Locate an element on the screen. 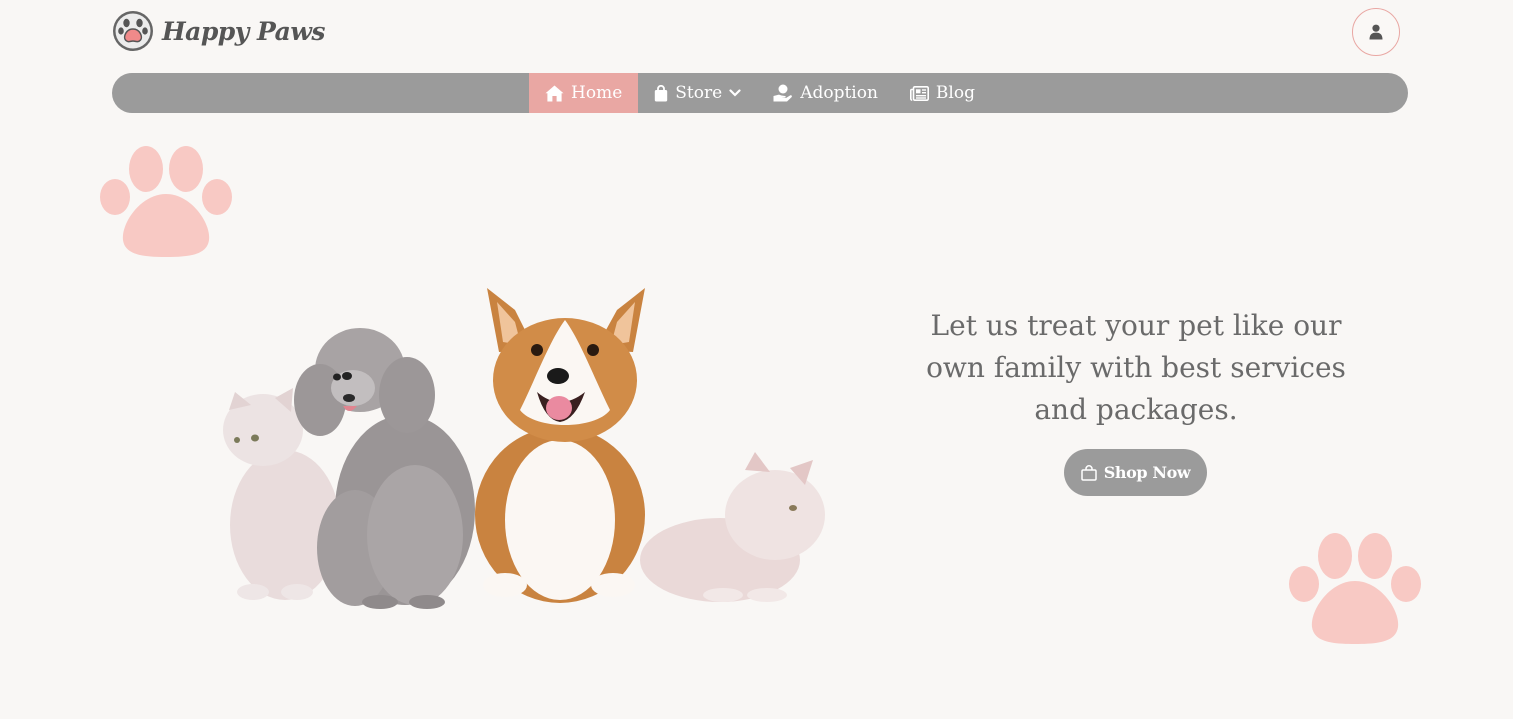 The image size is (1513, 719). main-nav: Home Store Adoption Blog is located at coordinates (760, 93).